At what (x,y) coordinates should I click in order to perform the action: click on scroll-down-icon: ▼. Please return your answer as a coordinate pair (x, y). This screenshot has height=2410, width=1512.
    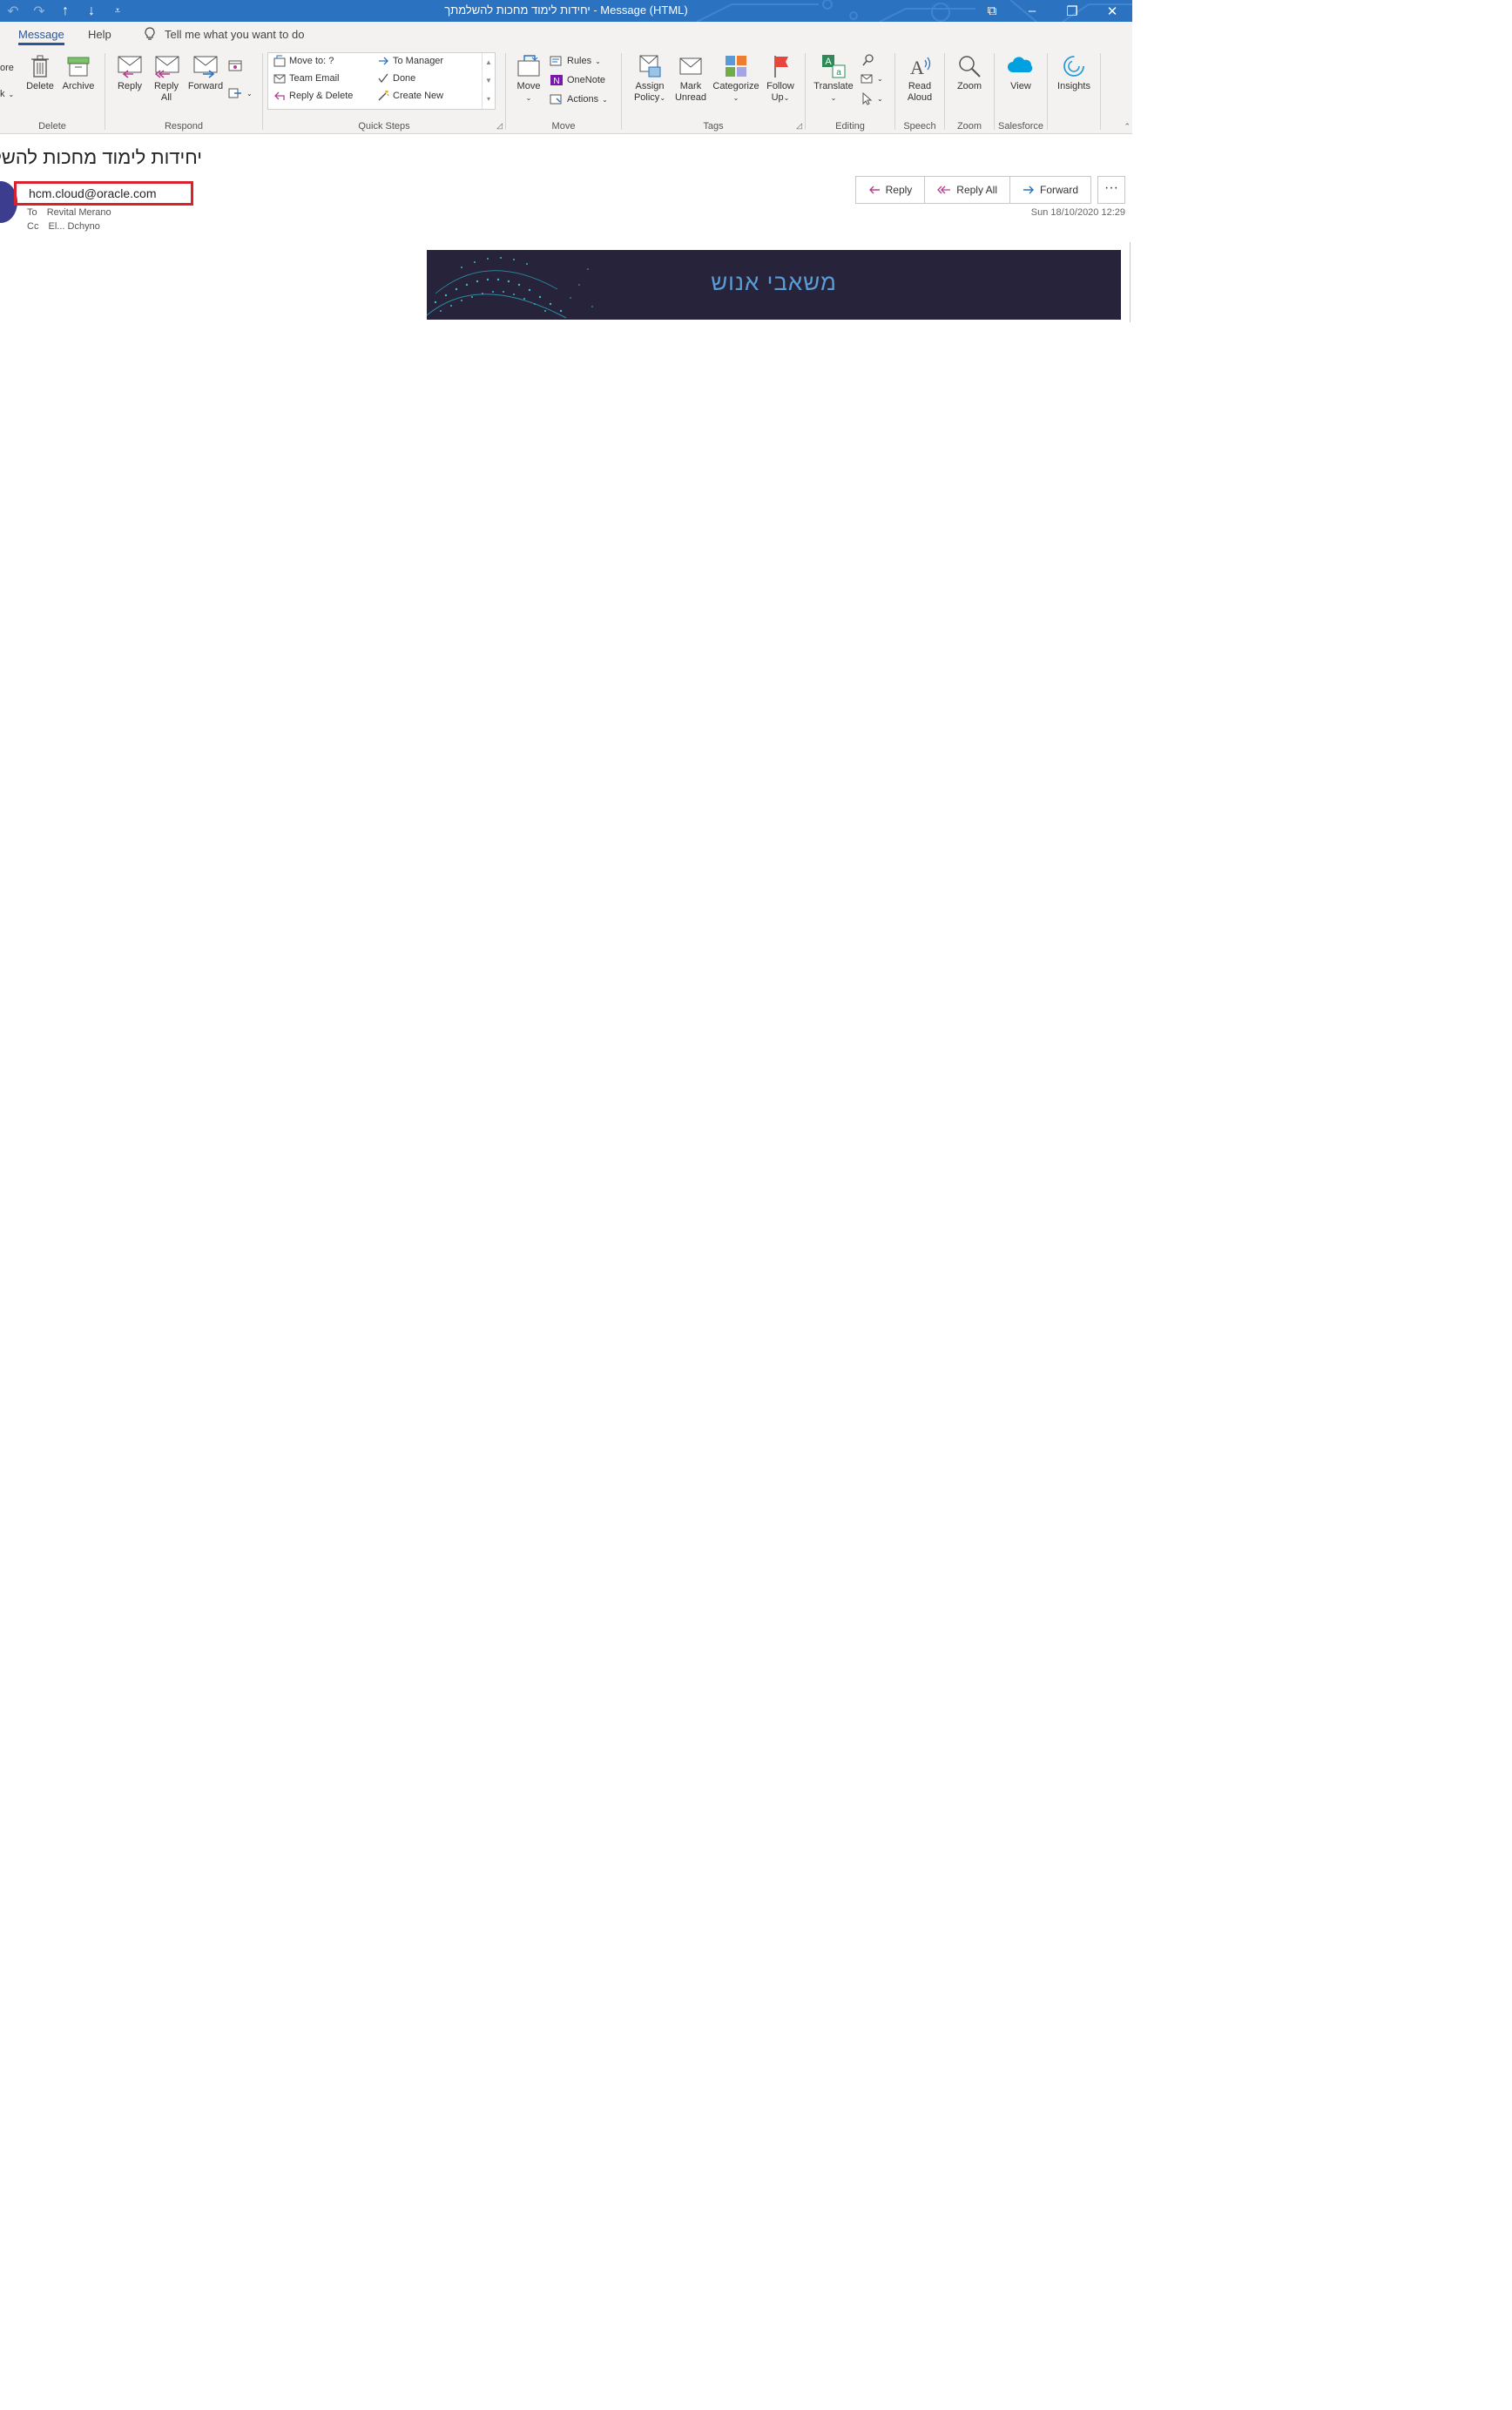
    Looking at the image, I should click on (489, 80).